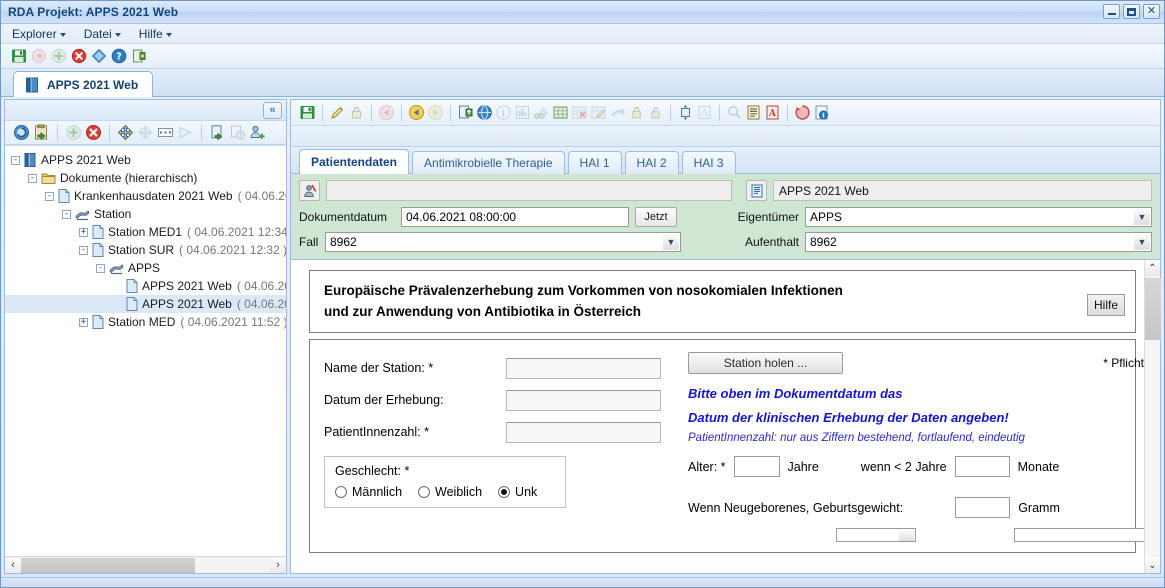  Describe the element at coordinates (1152, 268) in the screenshot. I see `scroll-up-arrow: ⌃` at that location.